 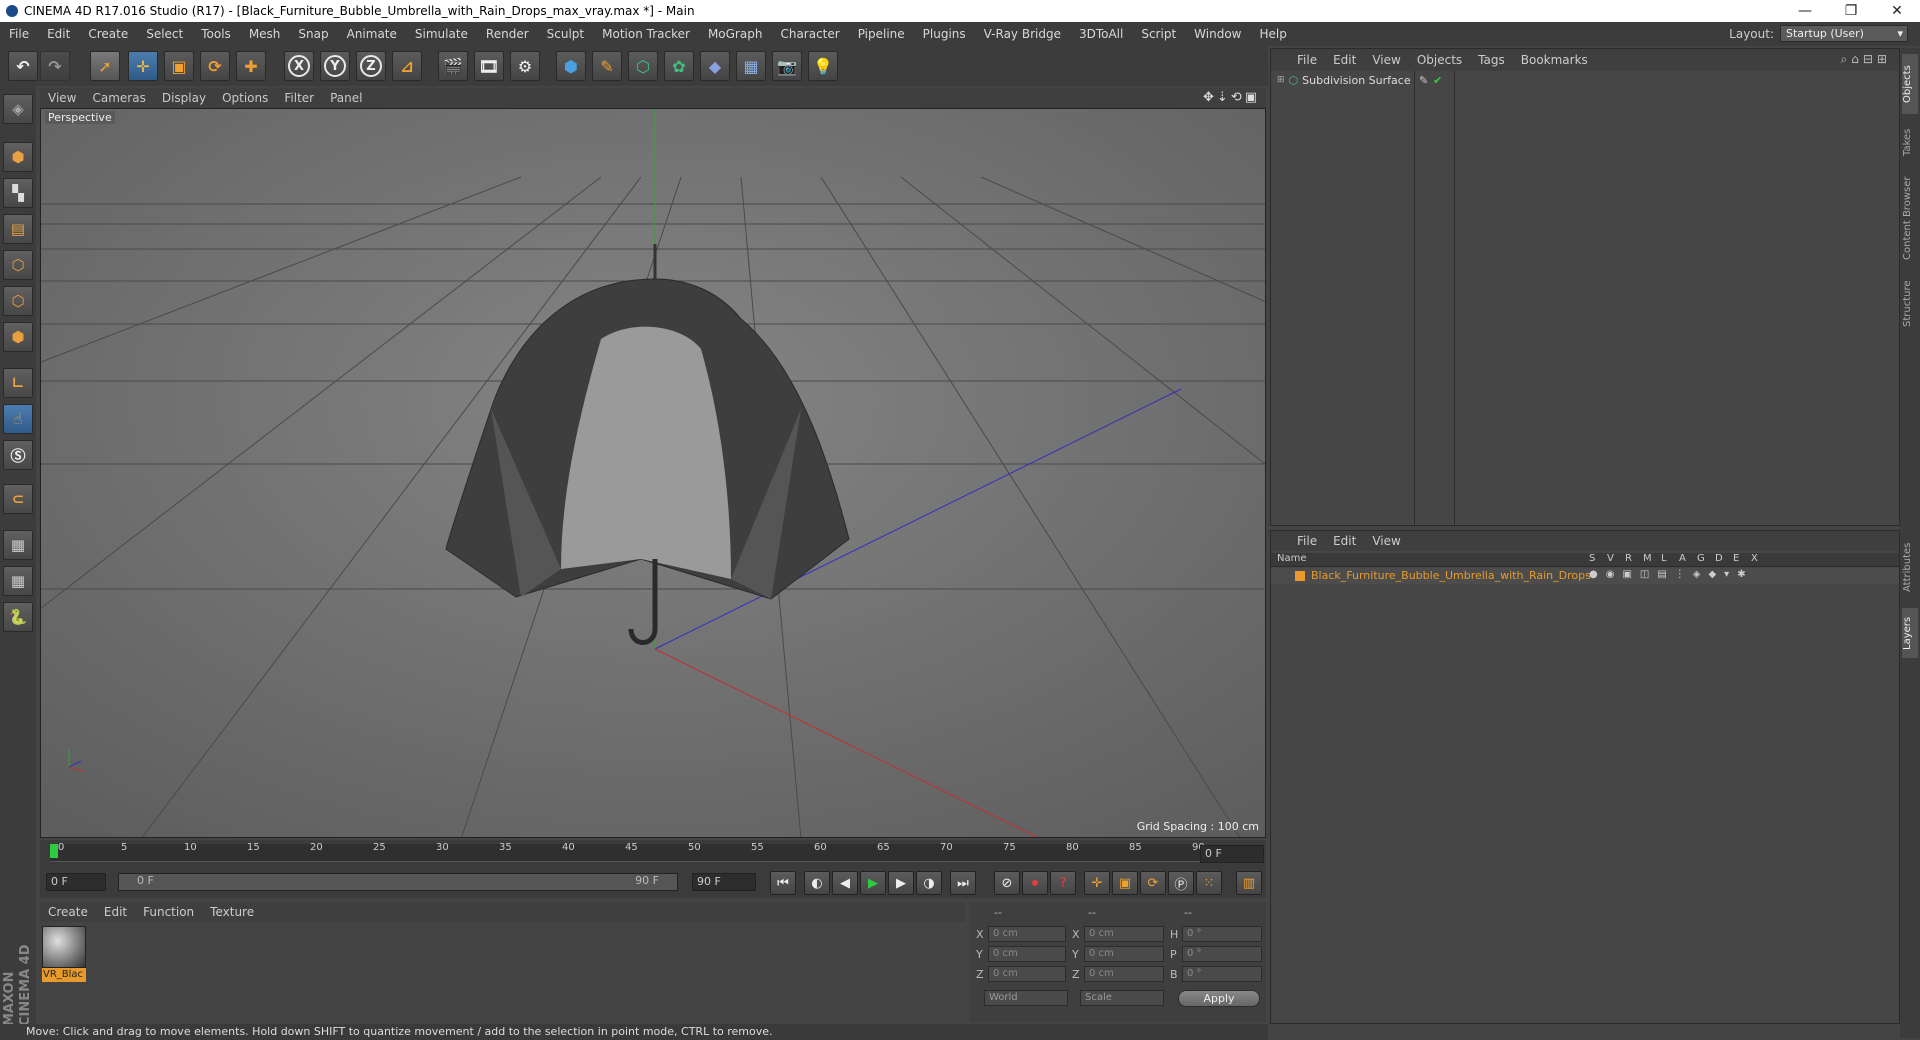 What do you see at coordinates (299, 98) in the screenshot?
I see `viewport-menu-filter: Filter` at bounding box center [299, 98].